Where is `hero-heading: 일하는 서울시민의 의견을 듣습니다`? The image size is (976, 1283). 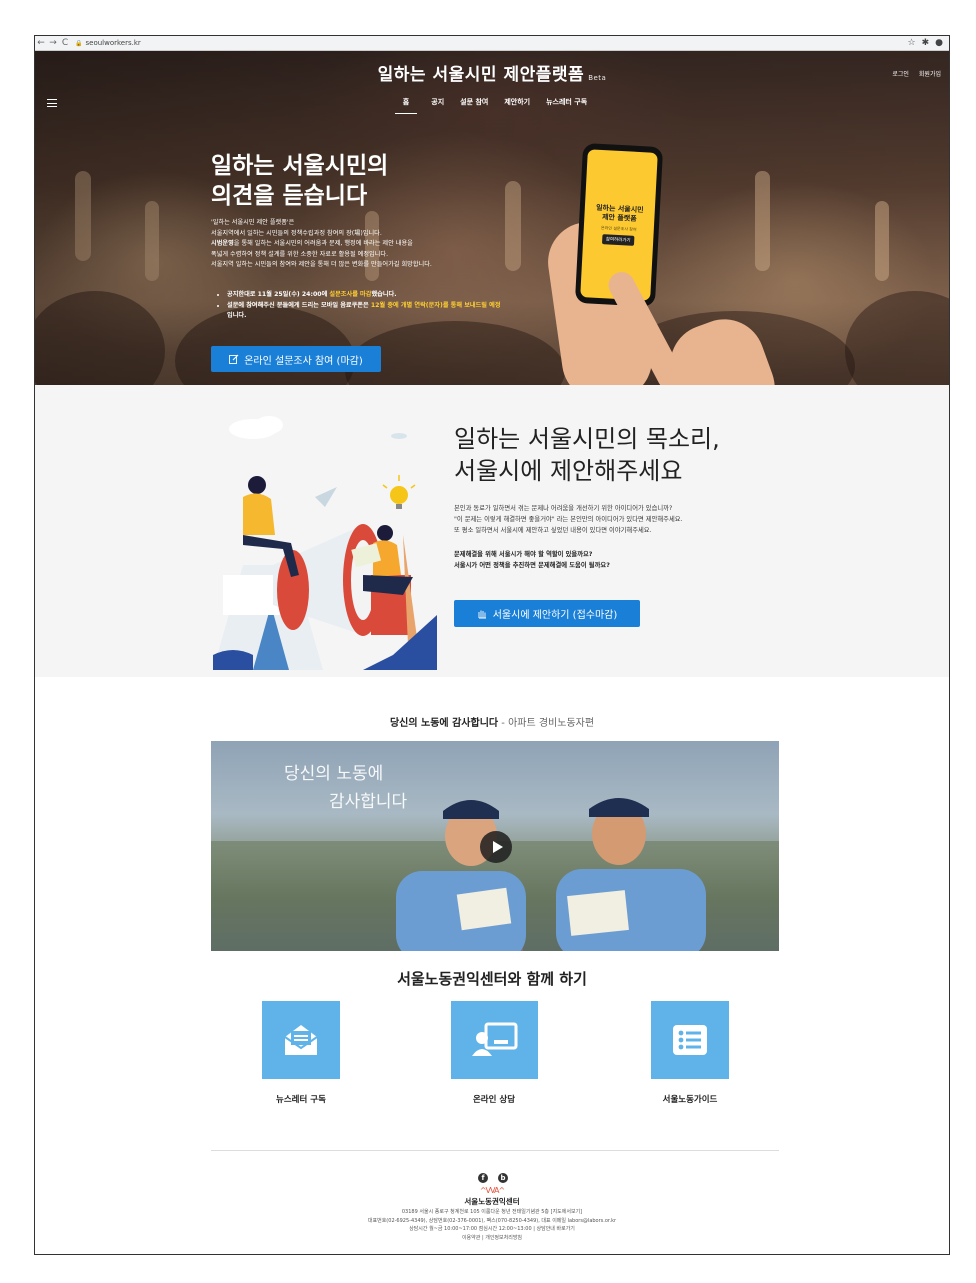 hero-heading: 일하는 서울시민의 의견을 듣습니다 is located at coordinates (299, 181).